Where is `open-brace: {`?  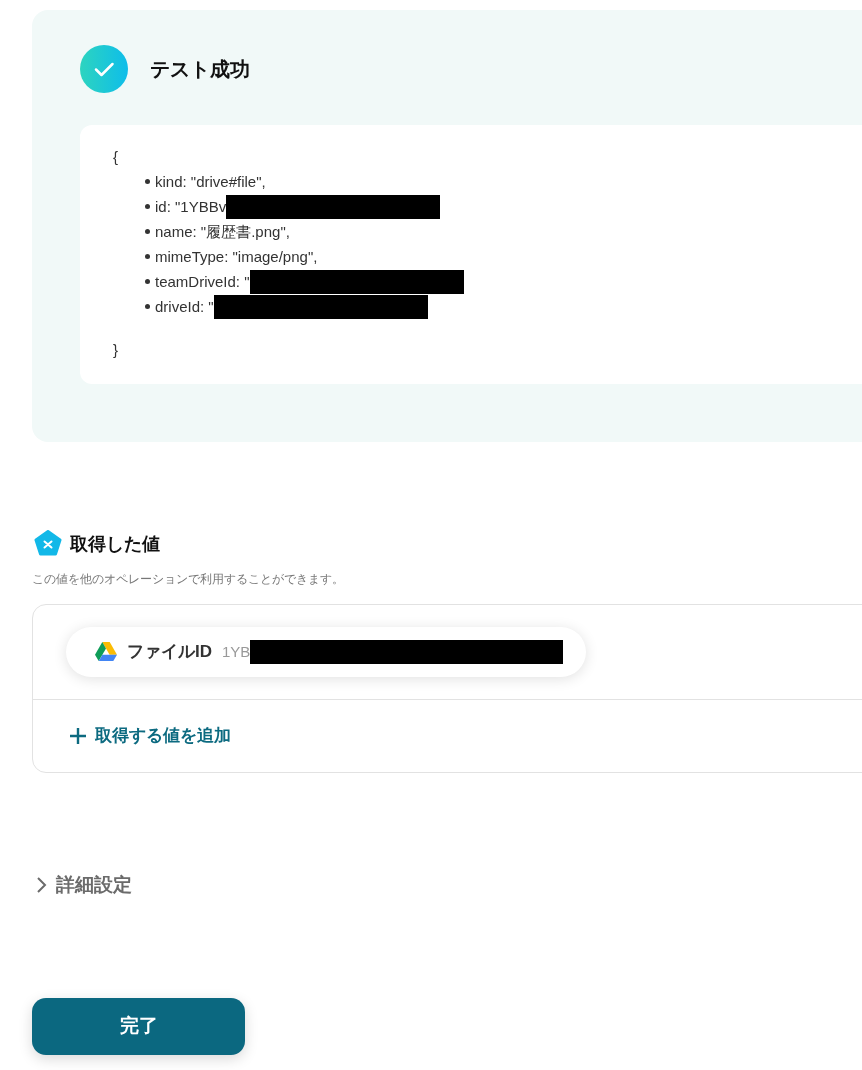
open-brace: { is located at coordinates (115, 157).